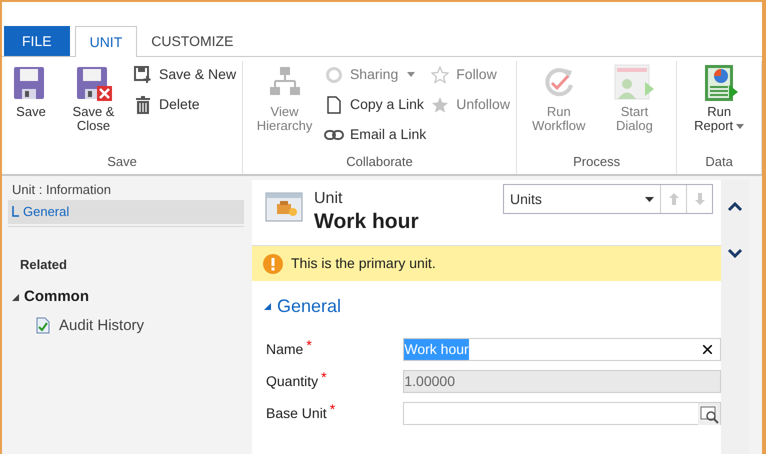 The height and width of the screenshot is (454, 766). Describe the element at coordinates (735, 253) in the screenshot. I see `scroll-down-icon` at that location.